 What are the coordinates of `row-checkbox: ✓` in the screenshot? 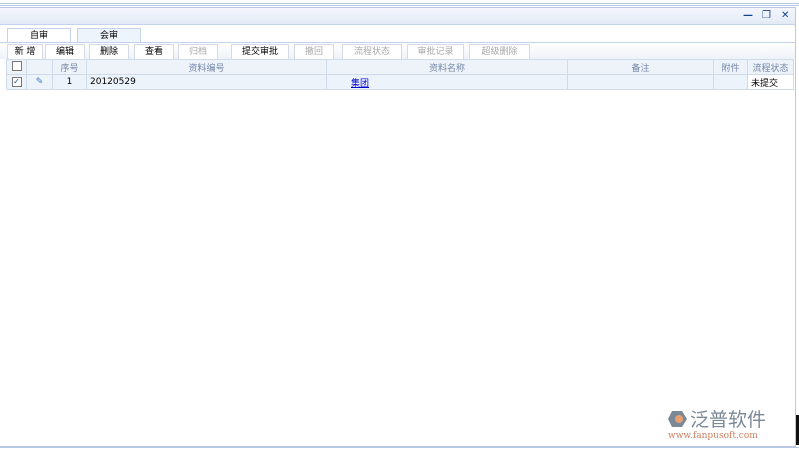 It's located at (16, 82).